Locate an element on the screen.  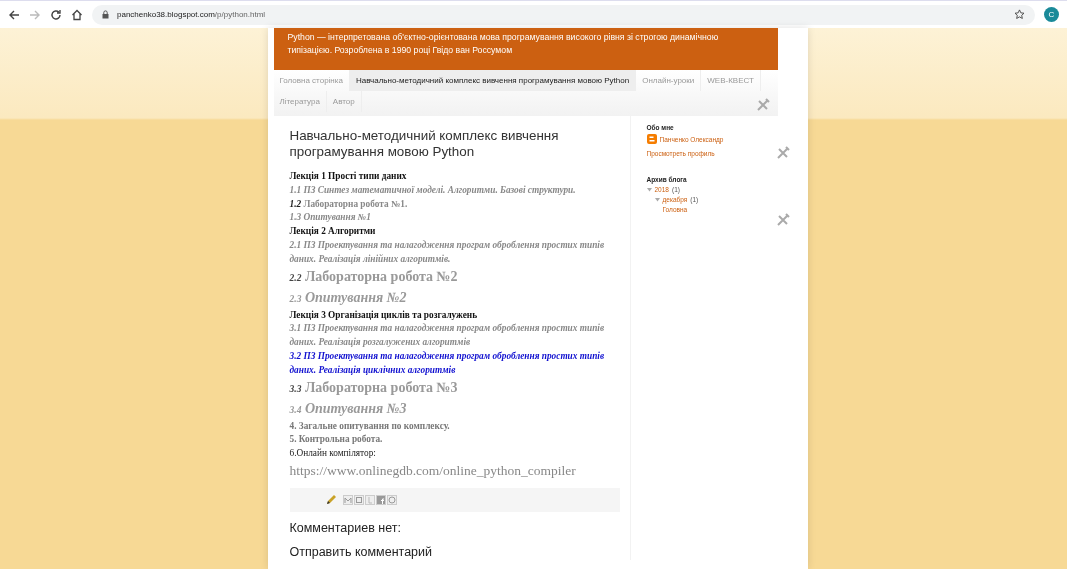
lock-icon is located at coordinates (105, 14).